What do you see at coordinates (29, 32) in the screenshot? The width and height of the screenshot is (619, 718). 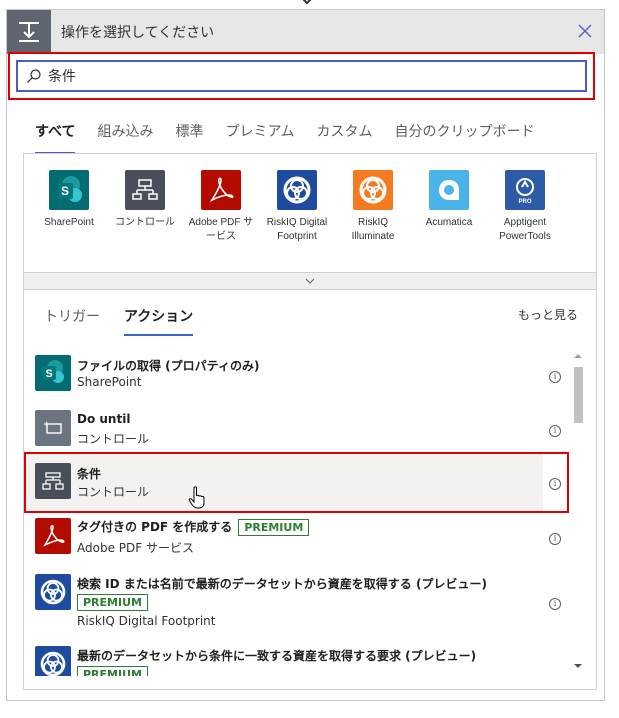 I see `operation-icon` at bounding box center [29, 32].